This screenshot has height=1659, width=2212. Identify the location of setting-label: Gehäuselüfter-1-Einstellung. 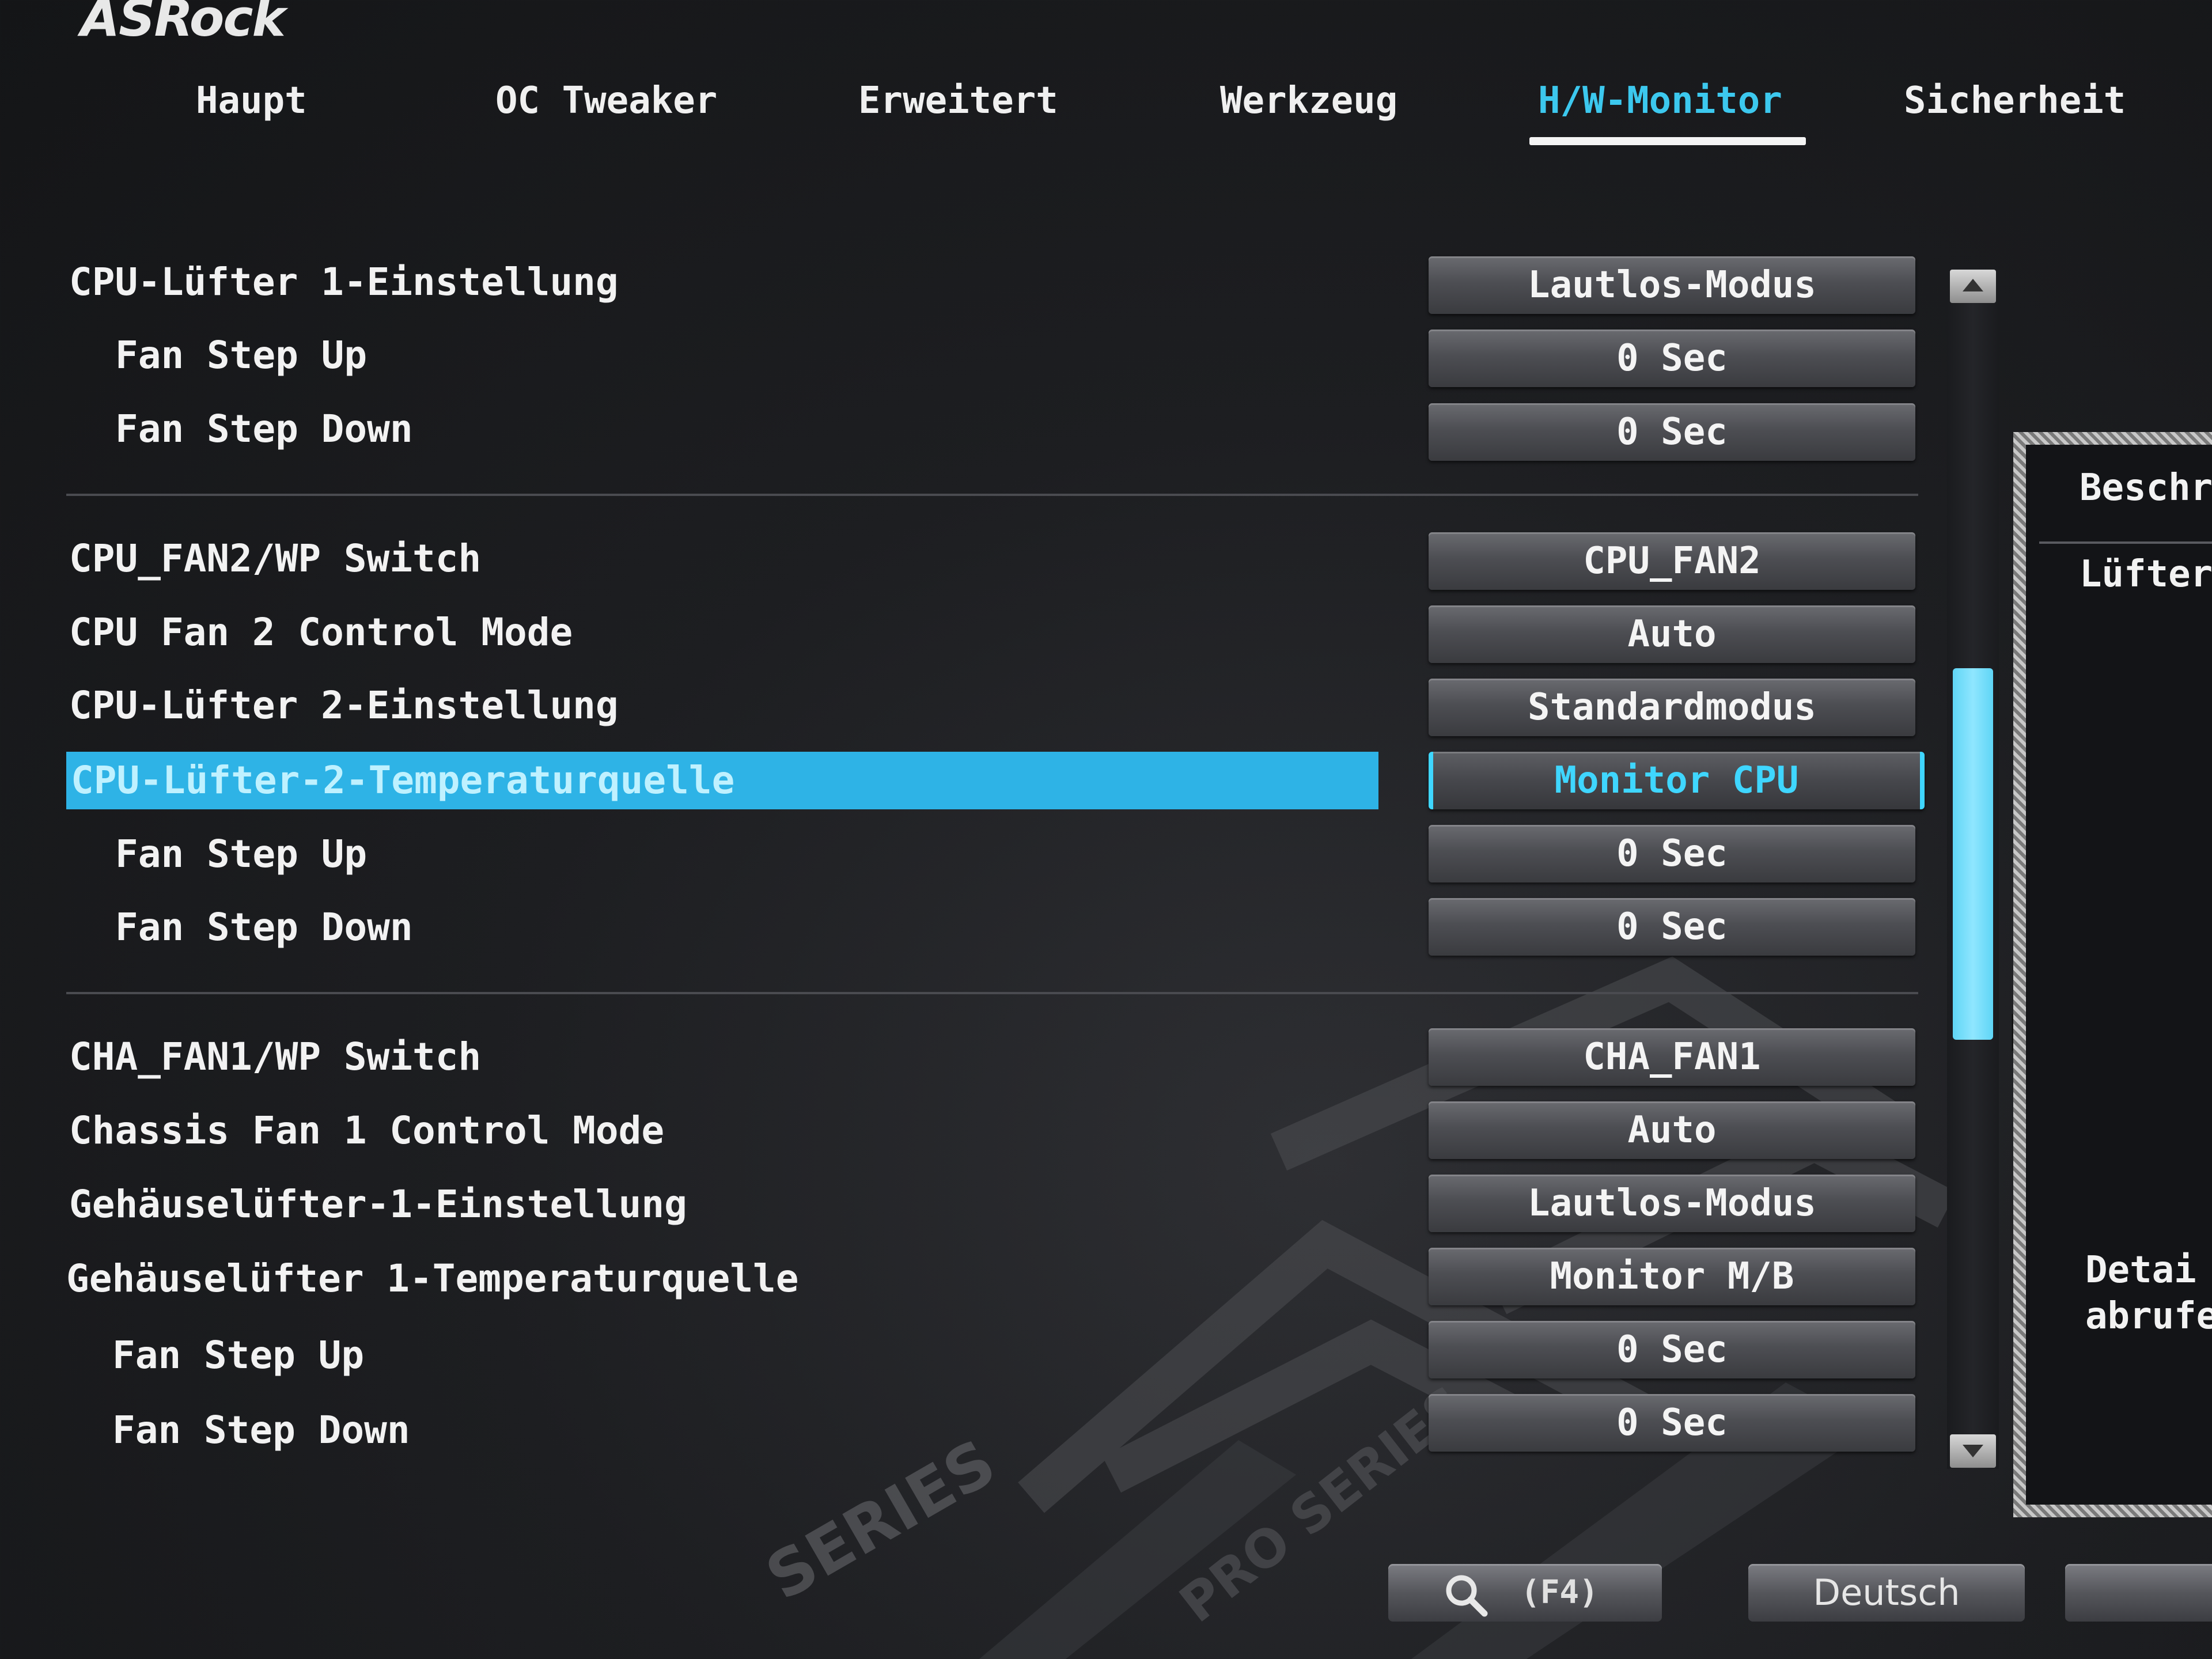
(378, 1204).